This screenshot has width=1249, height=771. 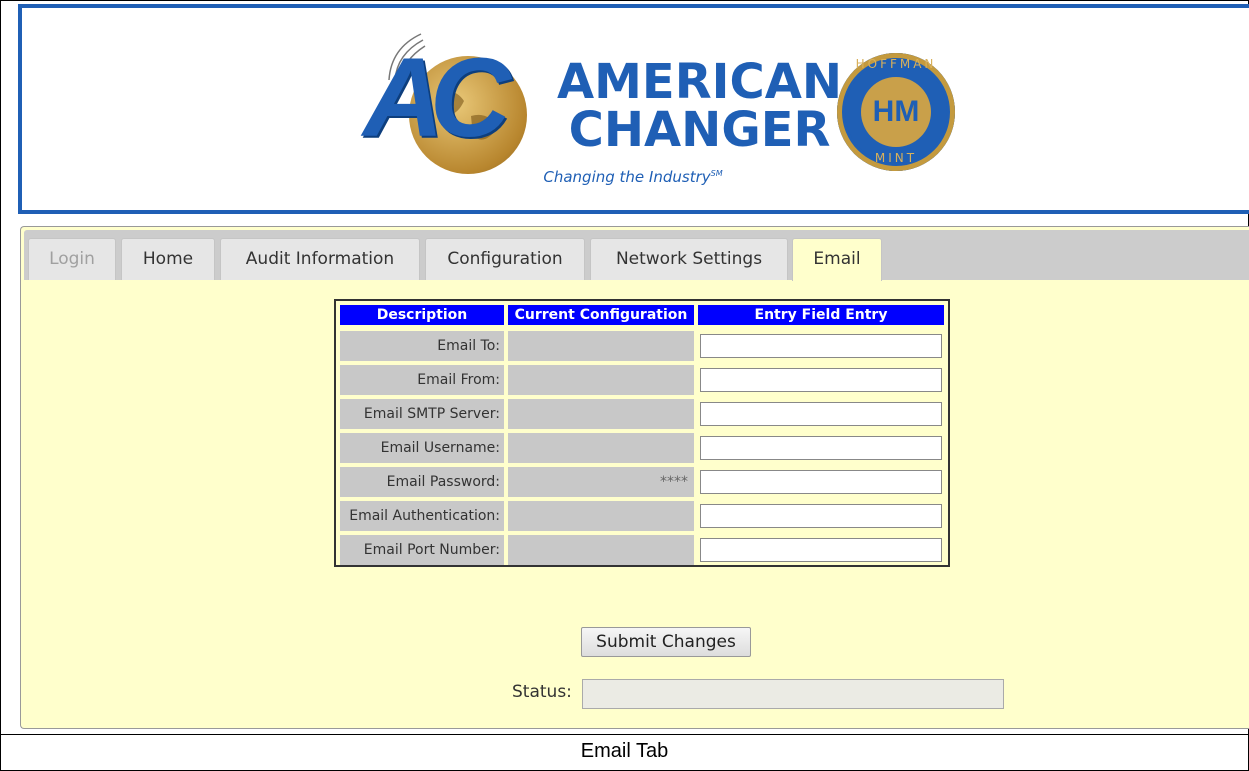 What do you see at coordinates (666, 642) in the screenshot?
I see `submit-changes-button: Submit Changes` at bounding box center [666, 642].